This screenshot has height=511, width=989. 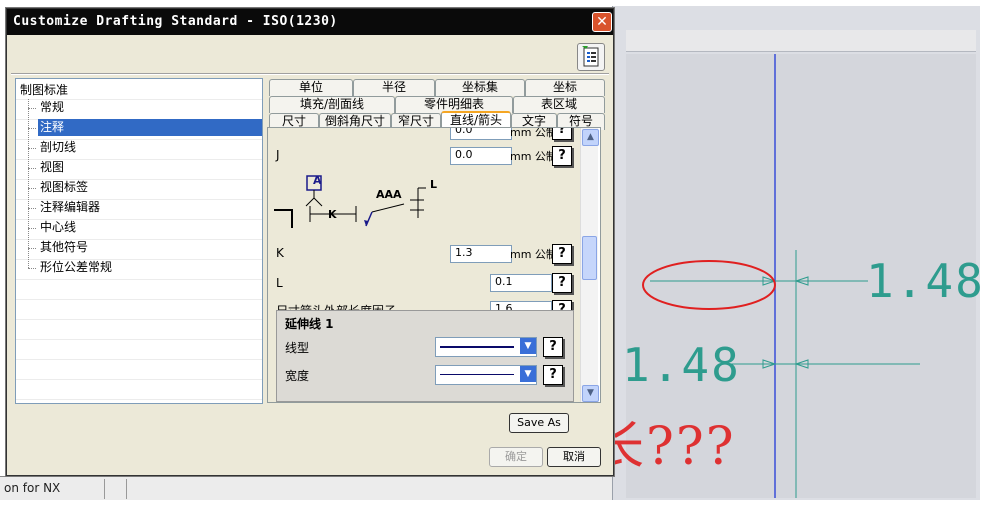 What do you see at coordinates (311, 87) in the screenshot?
I see `tab-units: 单位` at bounding box center [311, 87].